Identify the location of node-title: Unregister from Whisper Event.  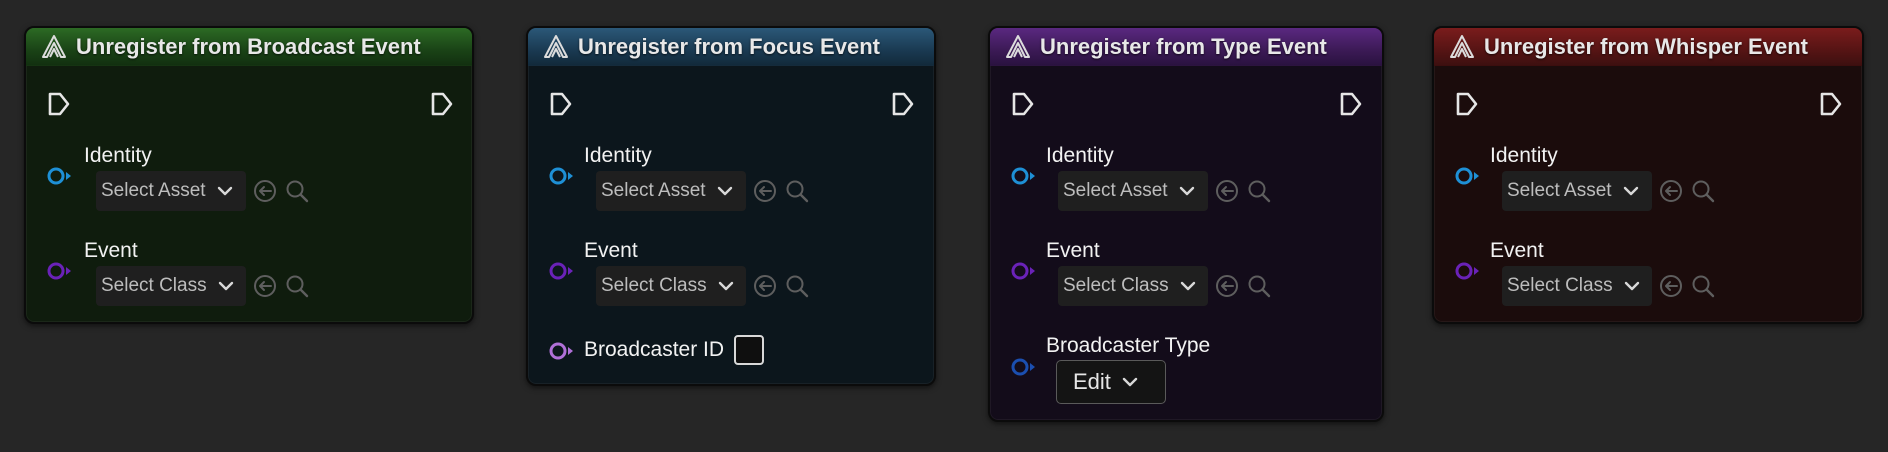
(1646, 46).